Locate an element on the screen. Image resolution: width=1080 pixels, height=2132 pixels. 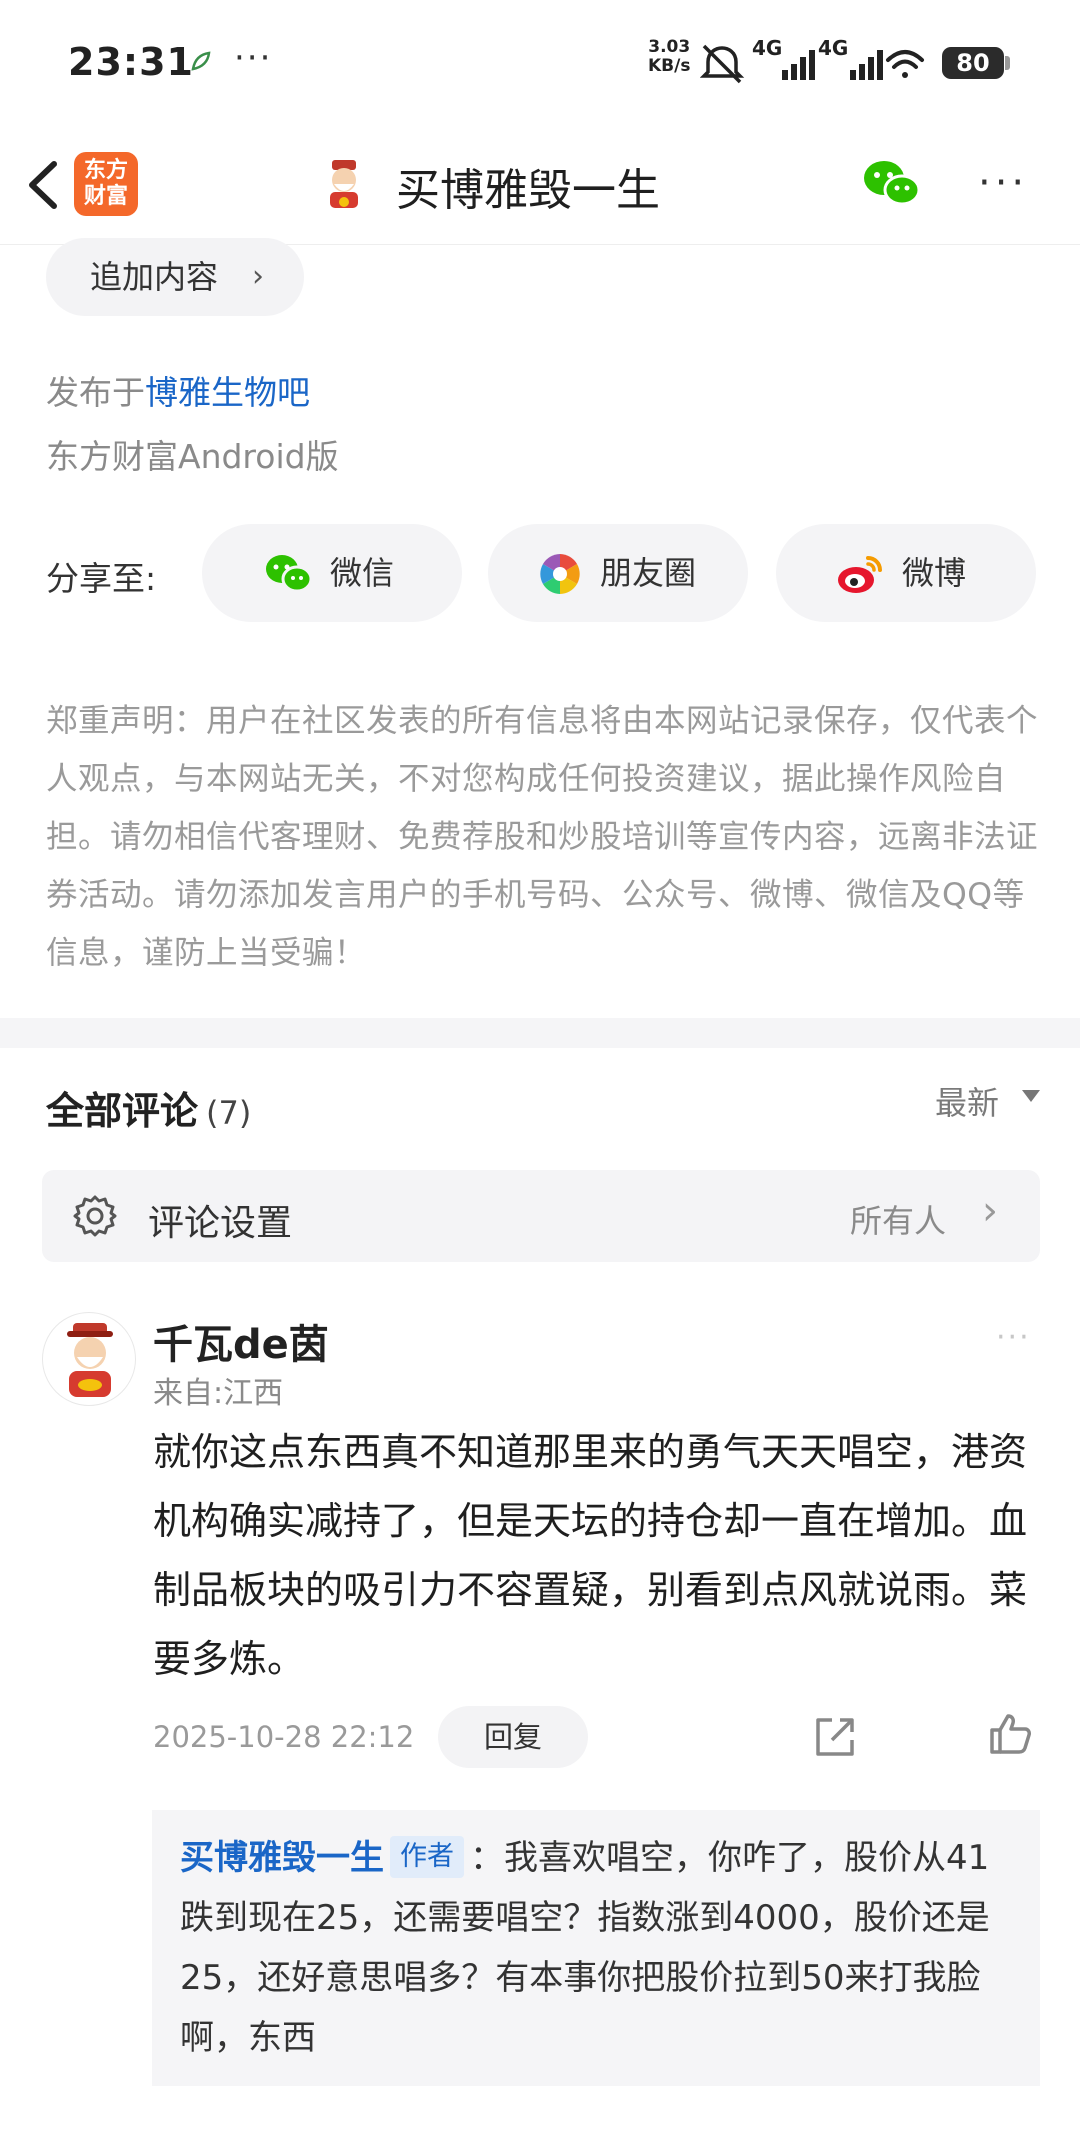
app-logo: 东方 财富 is located at coordinates (106, 184).